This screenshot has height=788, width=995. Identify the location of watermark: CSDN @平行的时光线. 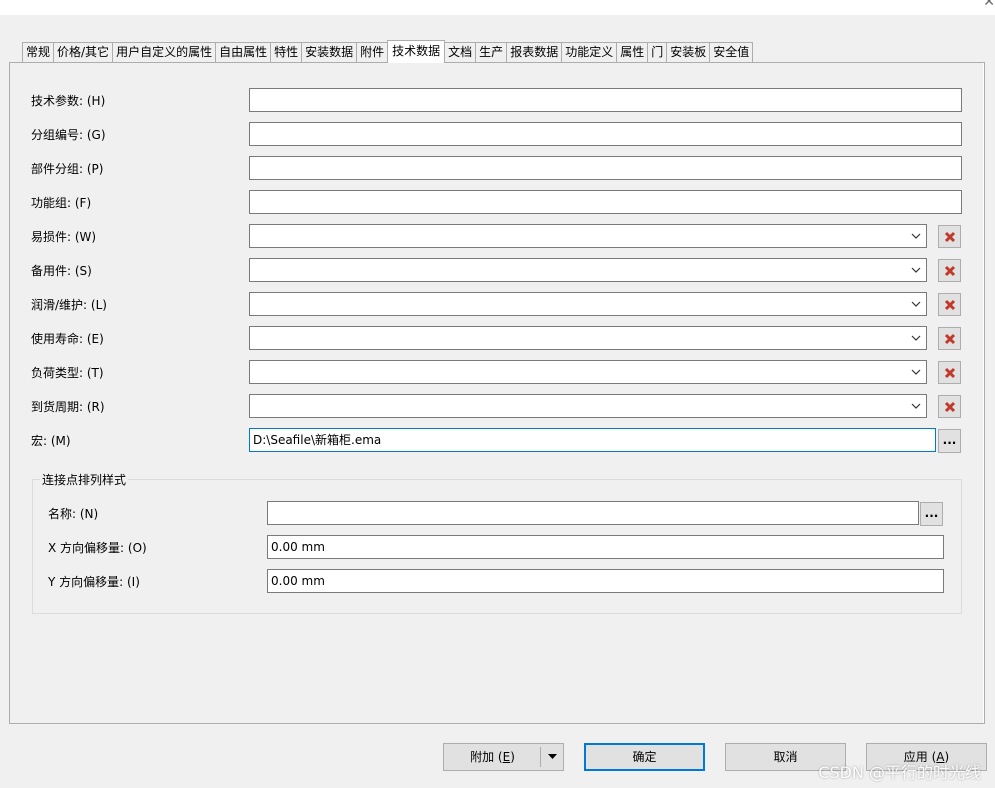
(899, 772).